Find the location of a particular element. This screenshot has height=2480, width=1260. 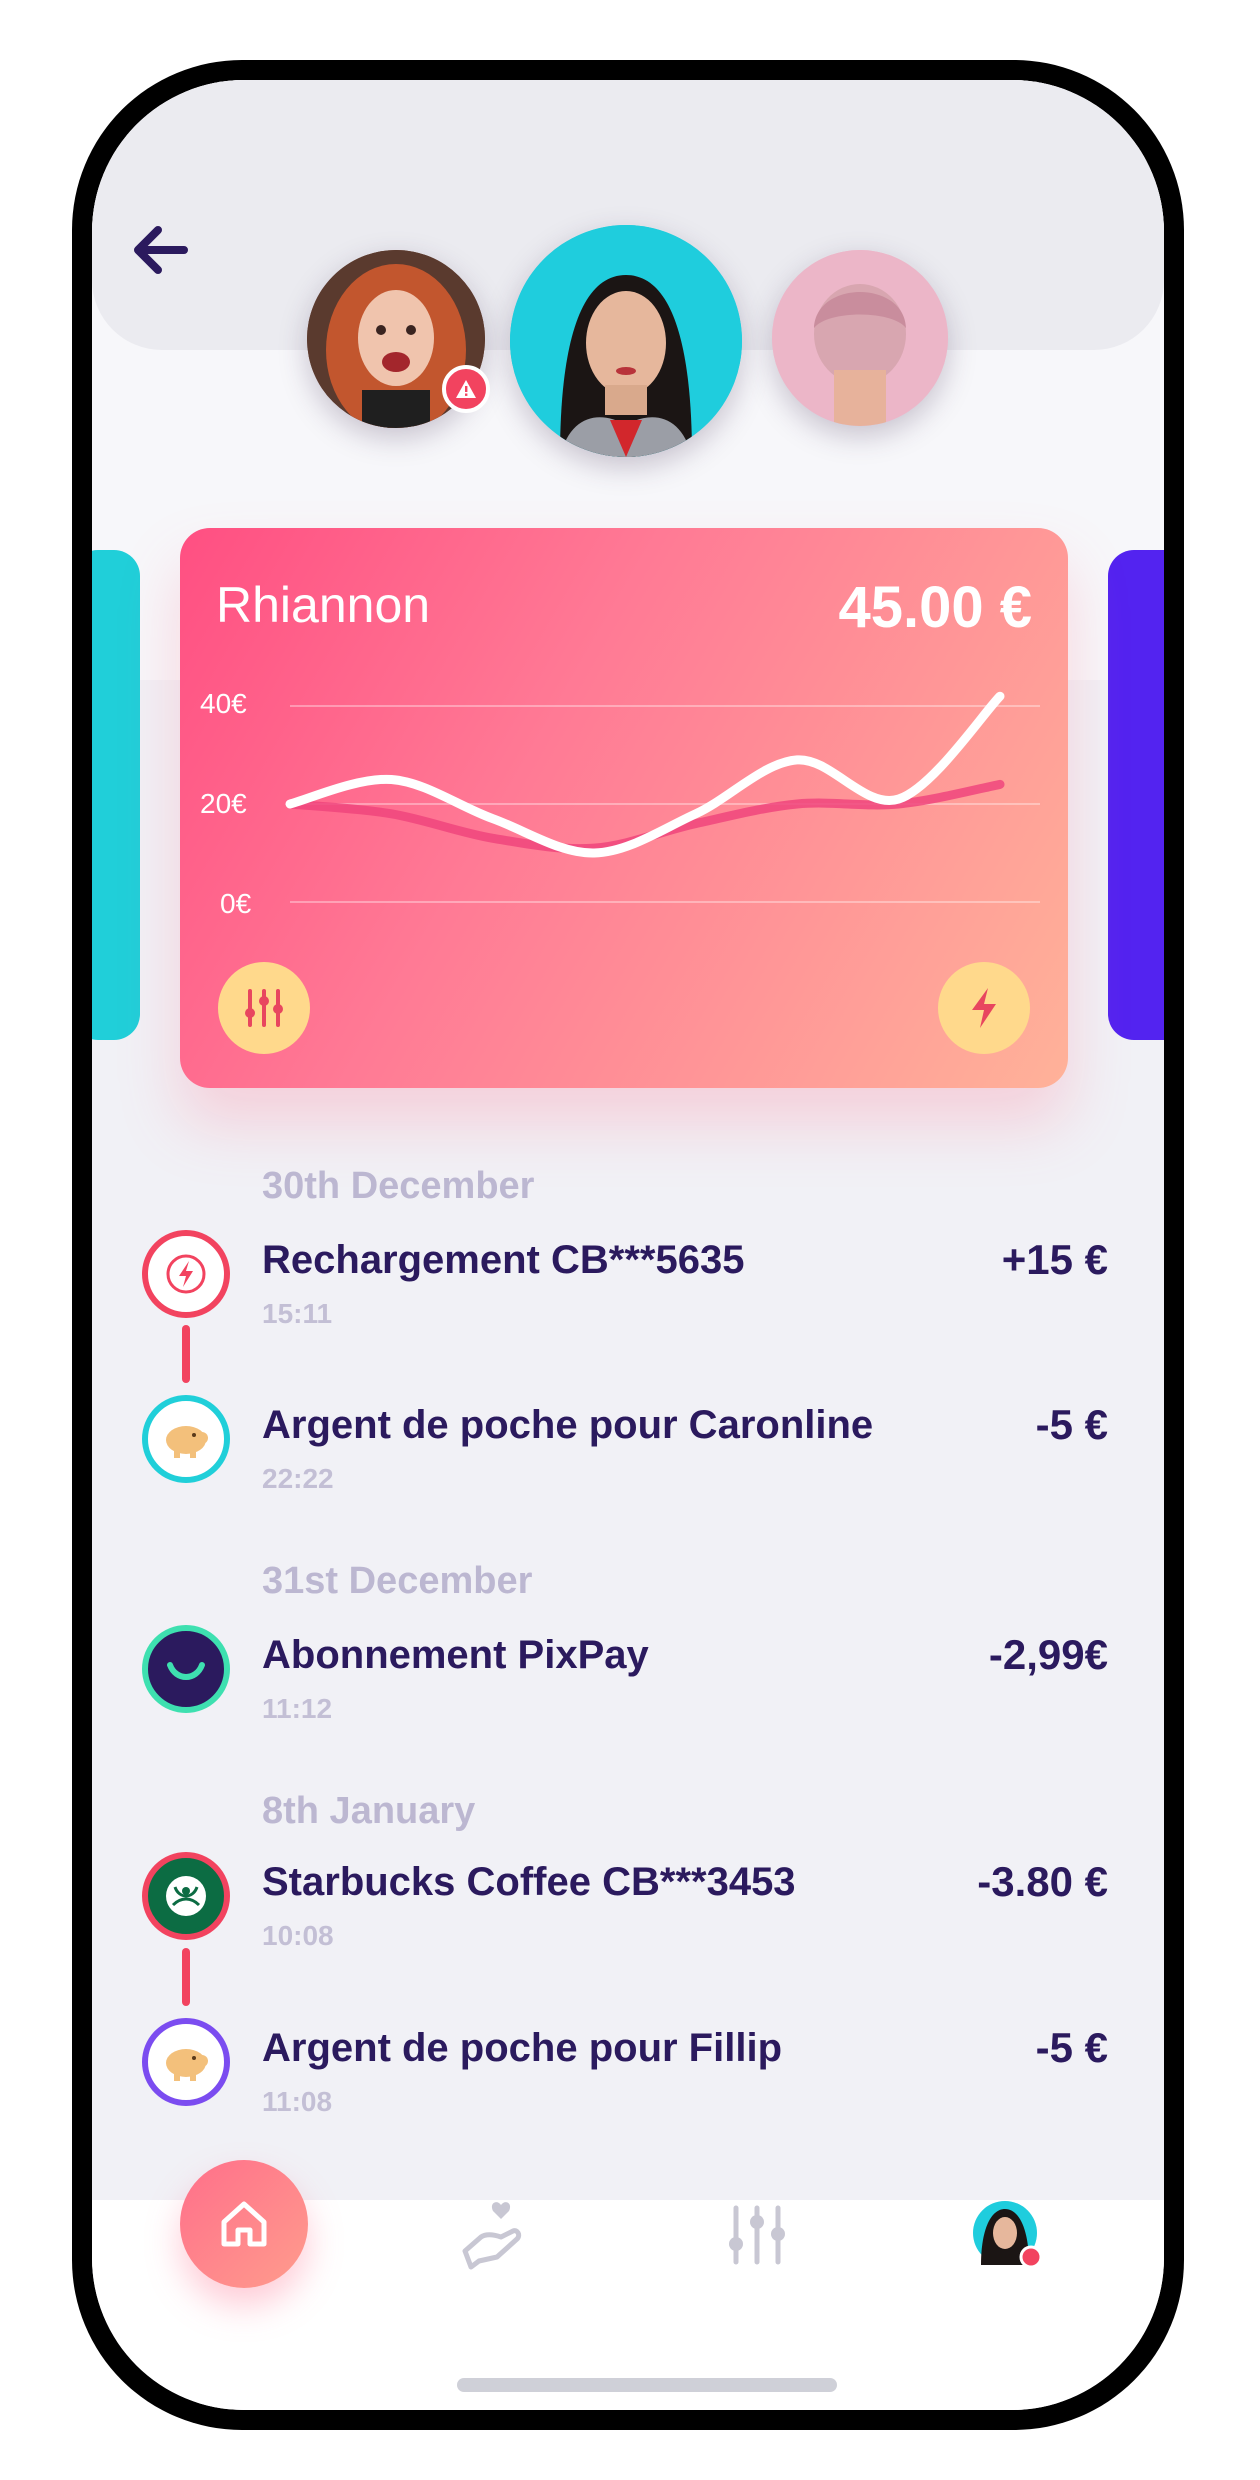

avatar-profile-selected is located at coordinates (626, 341).